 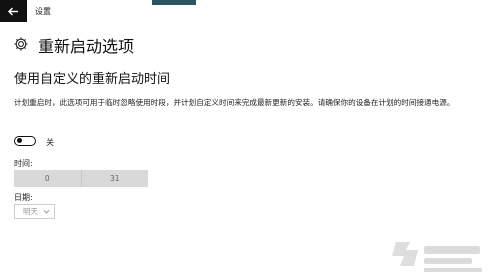 What do you see at coordinates (437, 257) in the screenshot?
I see `watermark-logo` at bounding box center [437, 257].